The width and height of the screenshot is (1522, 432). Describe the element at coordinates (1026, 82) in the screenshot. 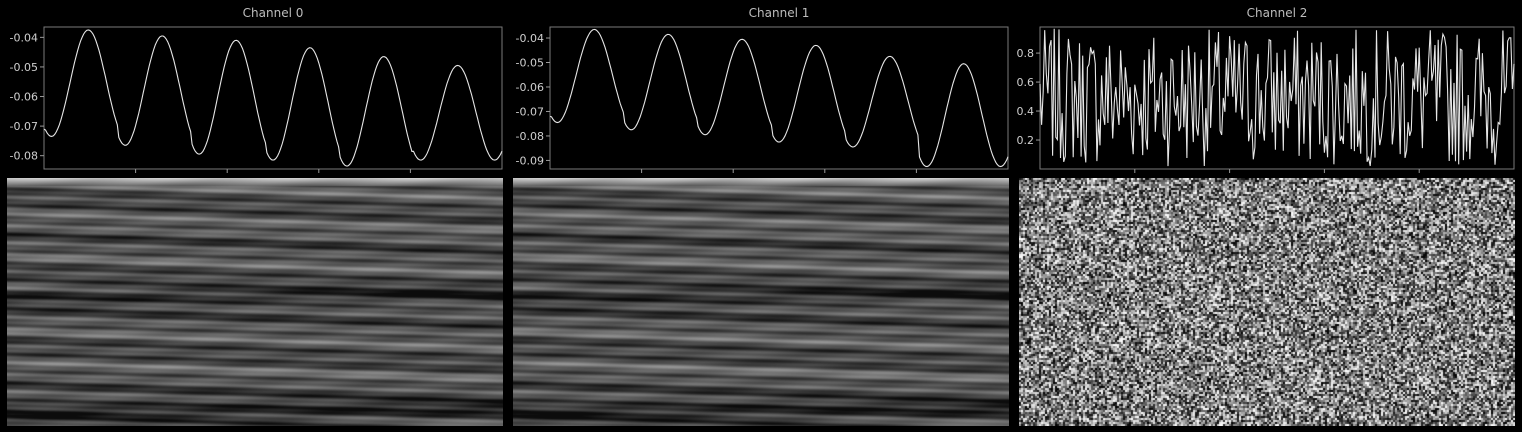

I see `y-tick-label: 0.6` at that location.